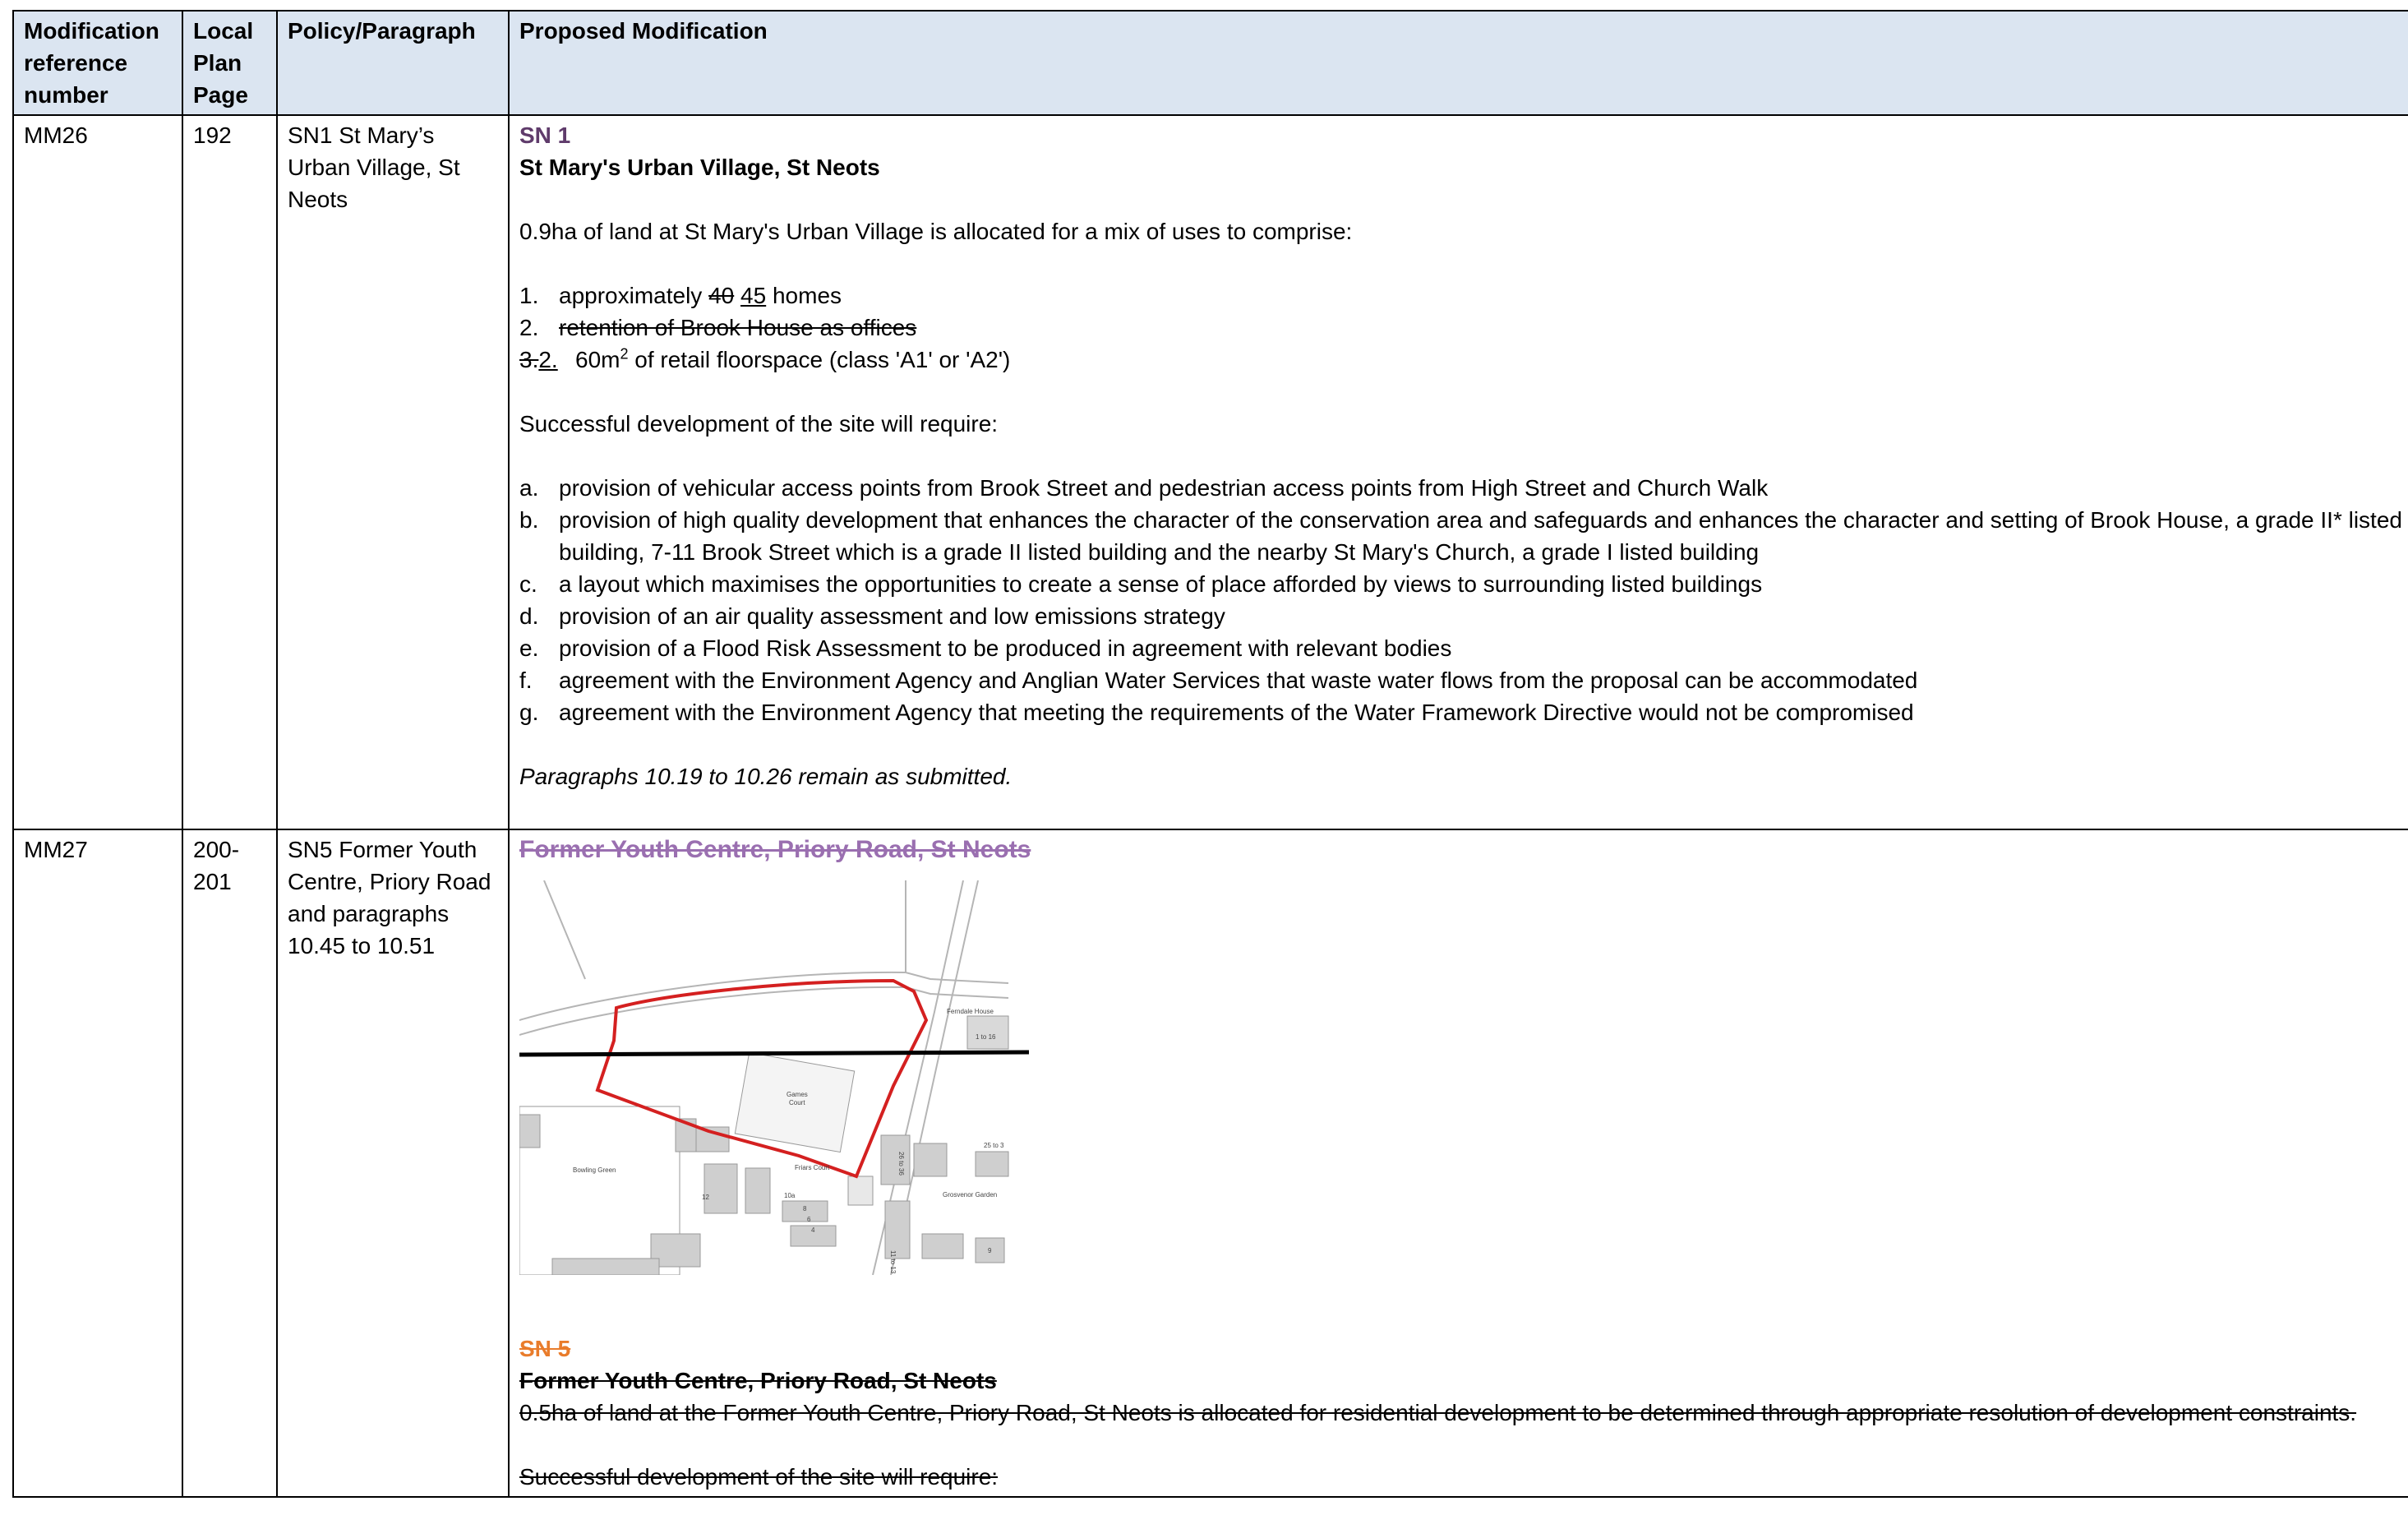 Image resolution: width=2408 pixels, height=1515 pixels. What do you see at coordinates (721, 295) in the screenshot?
I see `deleted-text: 40` at bounding box center [721, 295].